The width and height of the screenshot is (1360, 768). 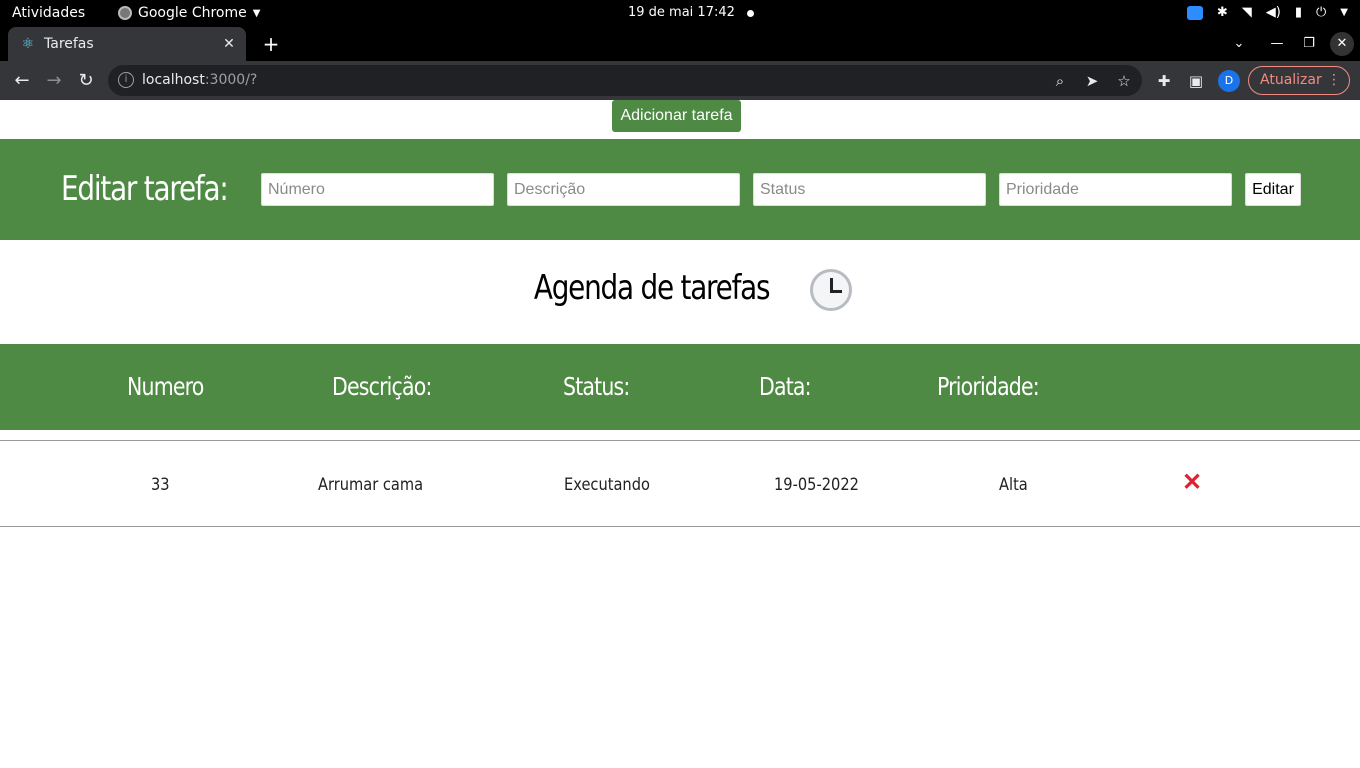 What do you see at coordinates (676, 116) in the screenshot?
I see `add-task-button: Adicionar tarefa` at bounding box center [676, 116].